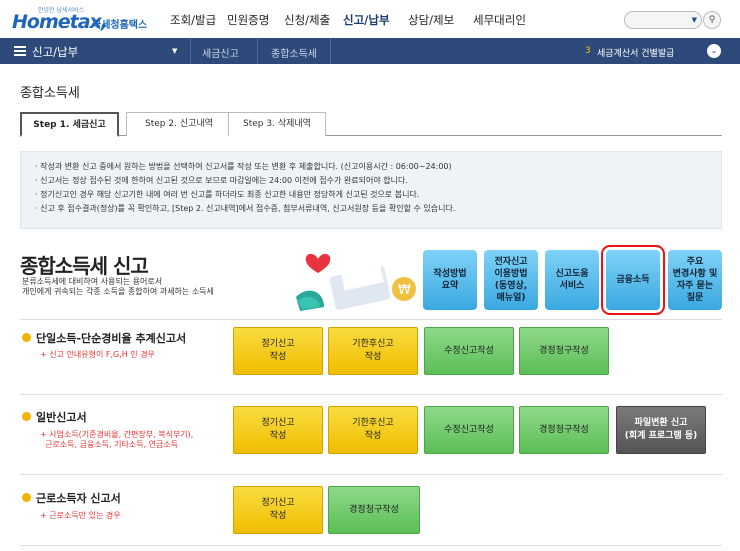  What do you see at coordinates (69, 124) in the screenshot?
I see `tab-step1: Step 1. 세금신고` at bounding box center [69, 124].